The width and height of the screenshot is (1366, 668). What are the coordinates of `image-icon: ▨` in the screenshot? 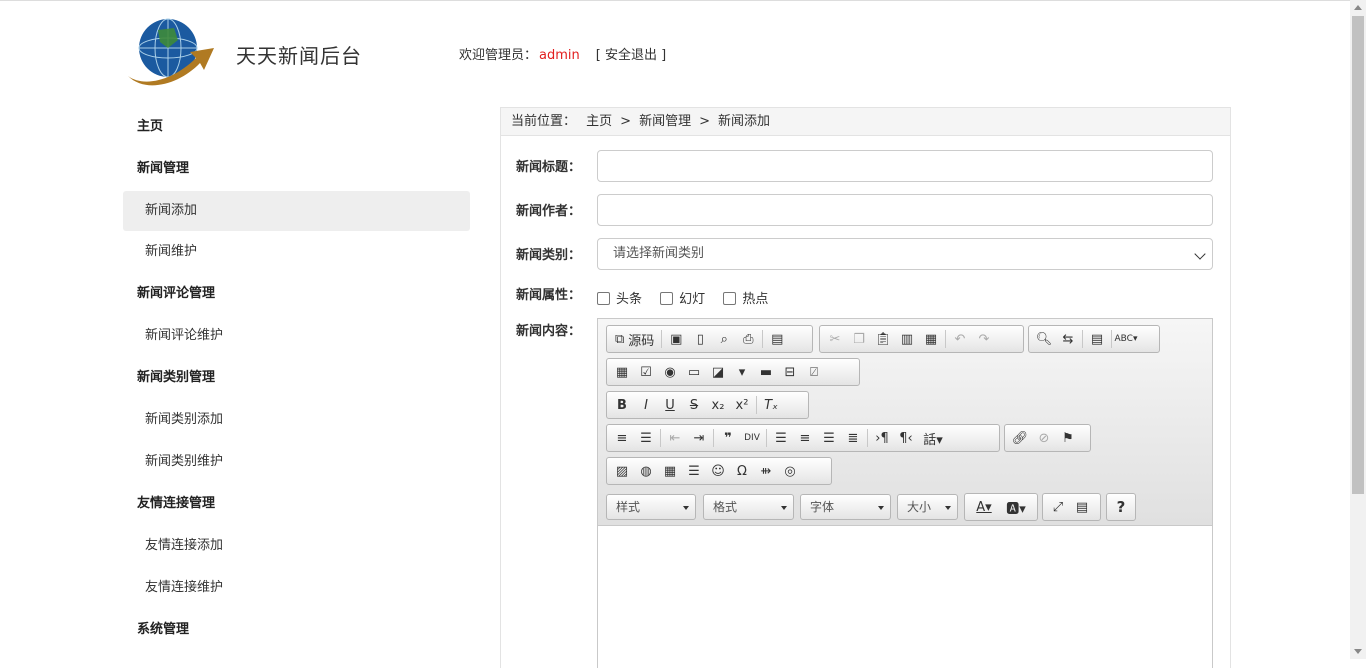 It's located at (622, 471).